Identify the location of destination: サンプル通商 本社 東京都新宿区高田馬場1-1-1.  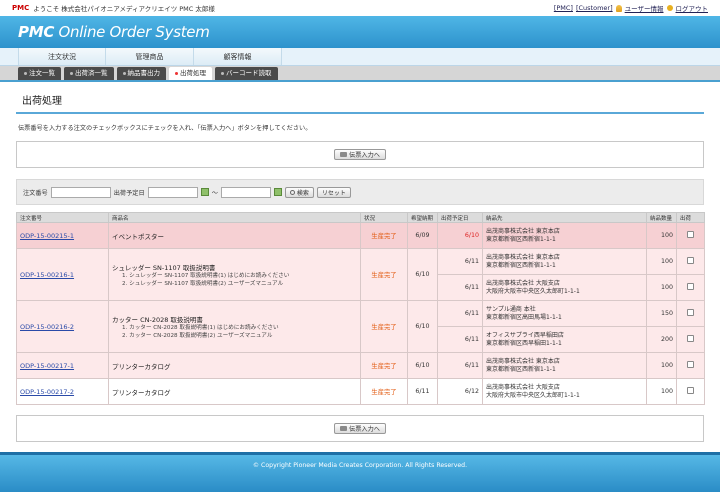
(564, 313).